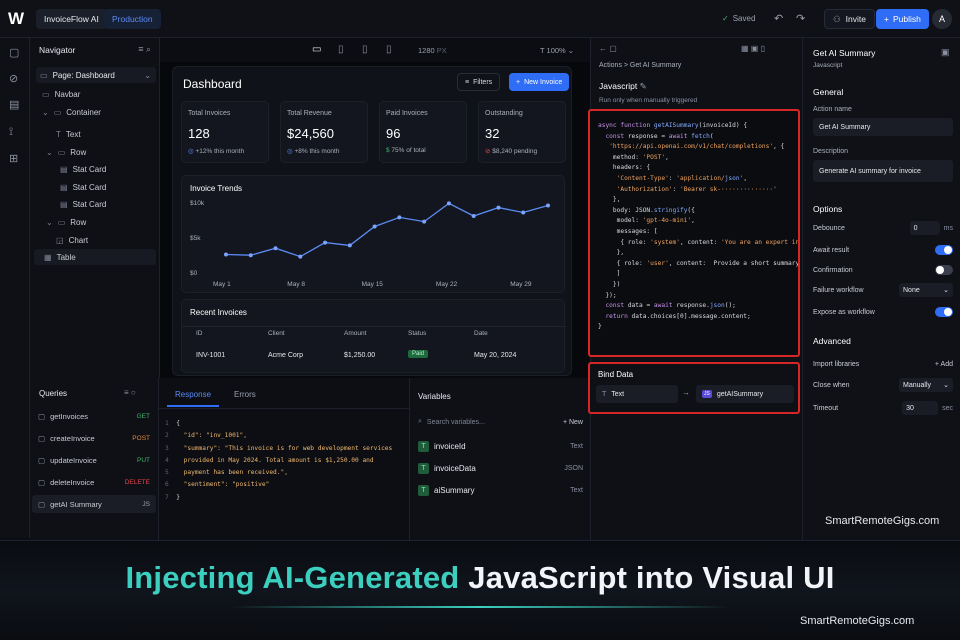 This screenshot has width=960, height=640. I want to click on failure-select: None ⌄, so click(926, 290).